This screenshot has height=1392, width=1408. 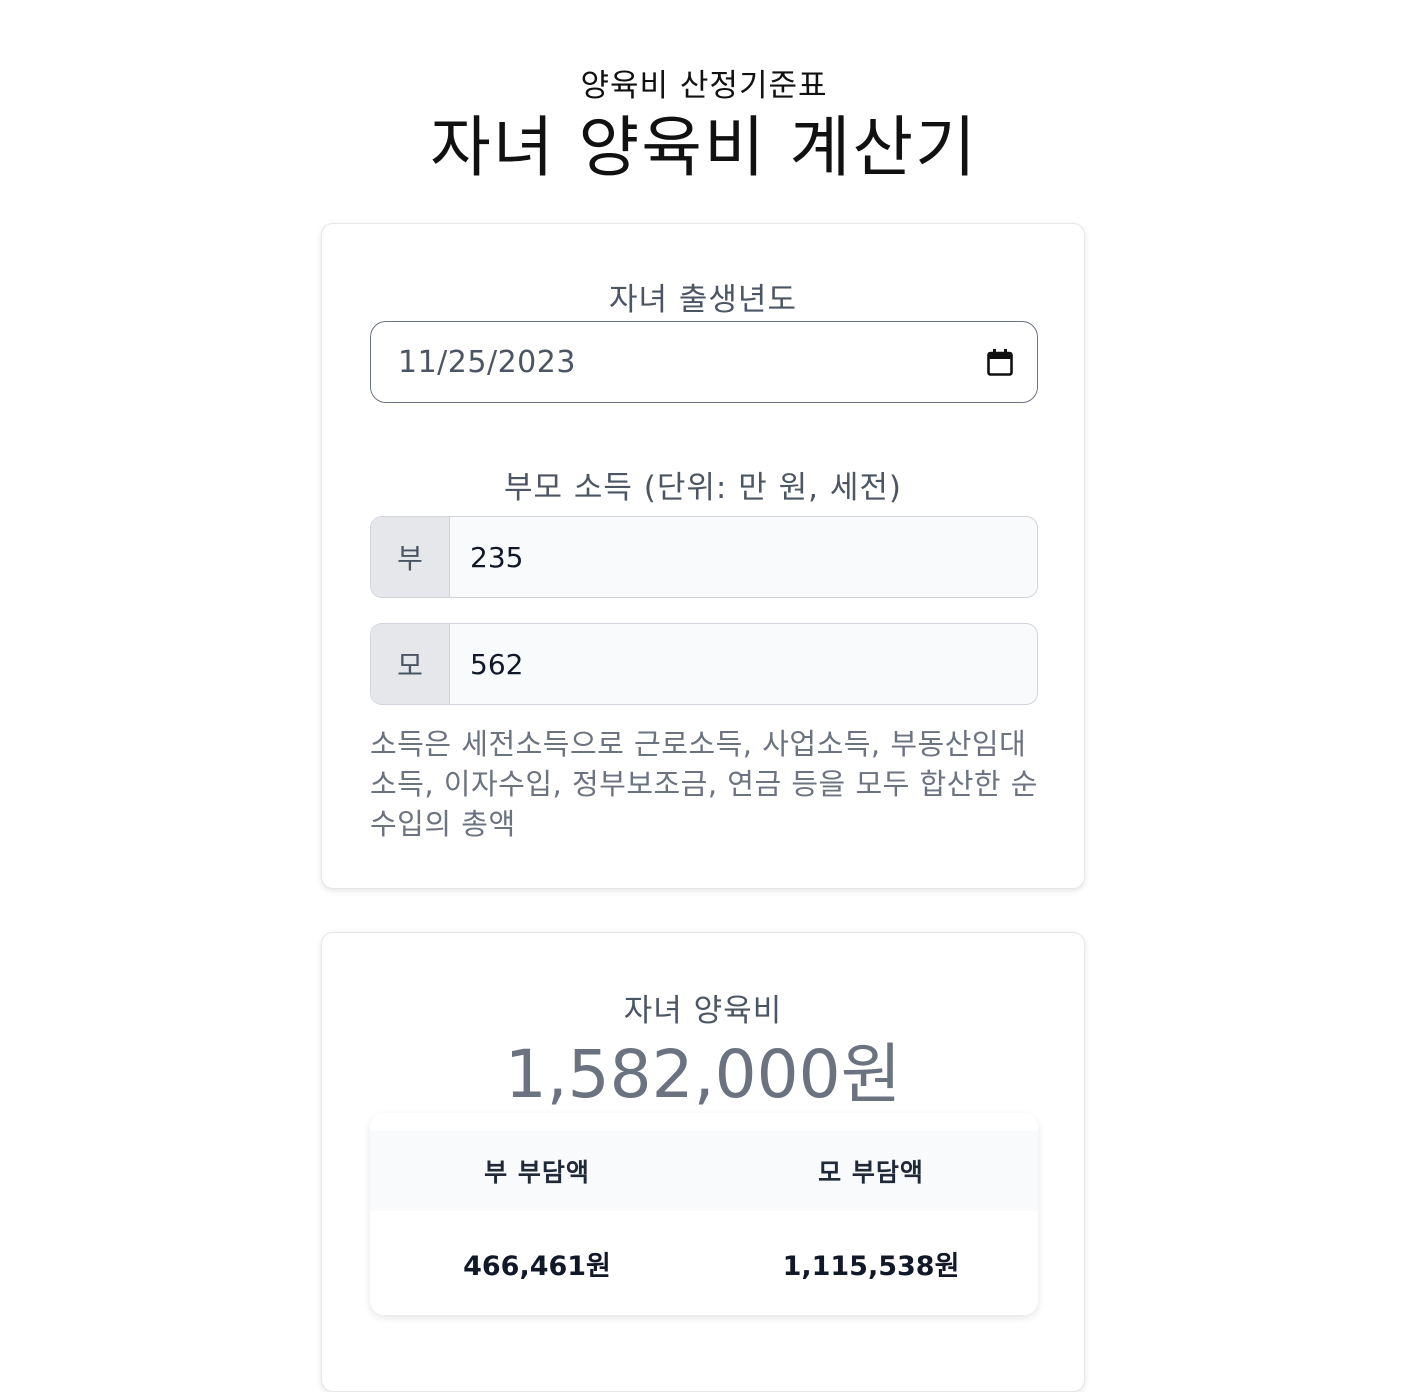 I want to click on birth-date-input: 11/25/2023, so click(x=704, y=362).